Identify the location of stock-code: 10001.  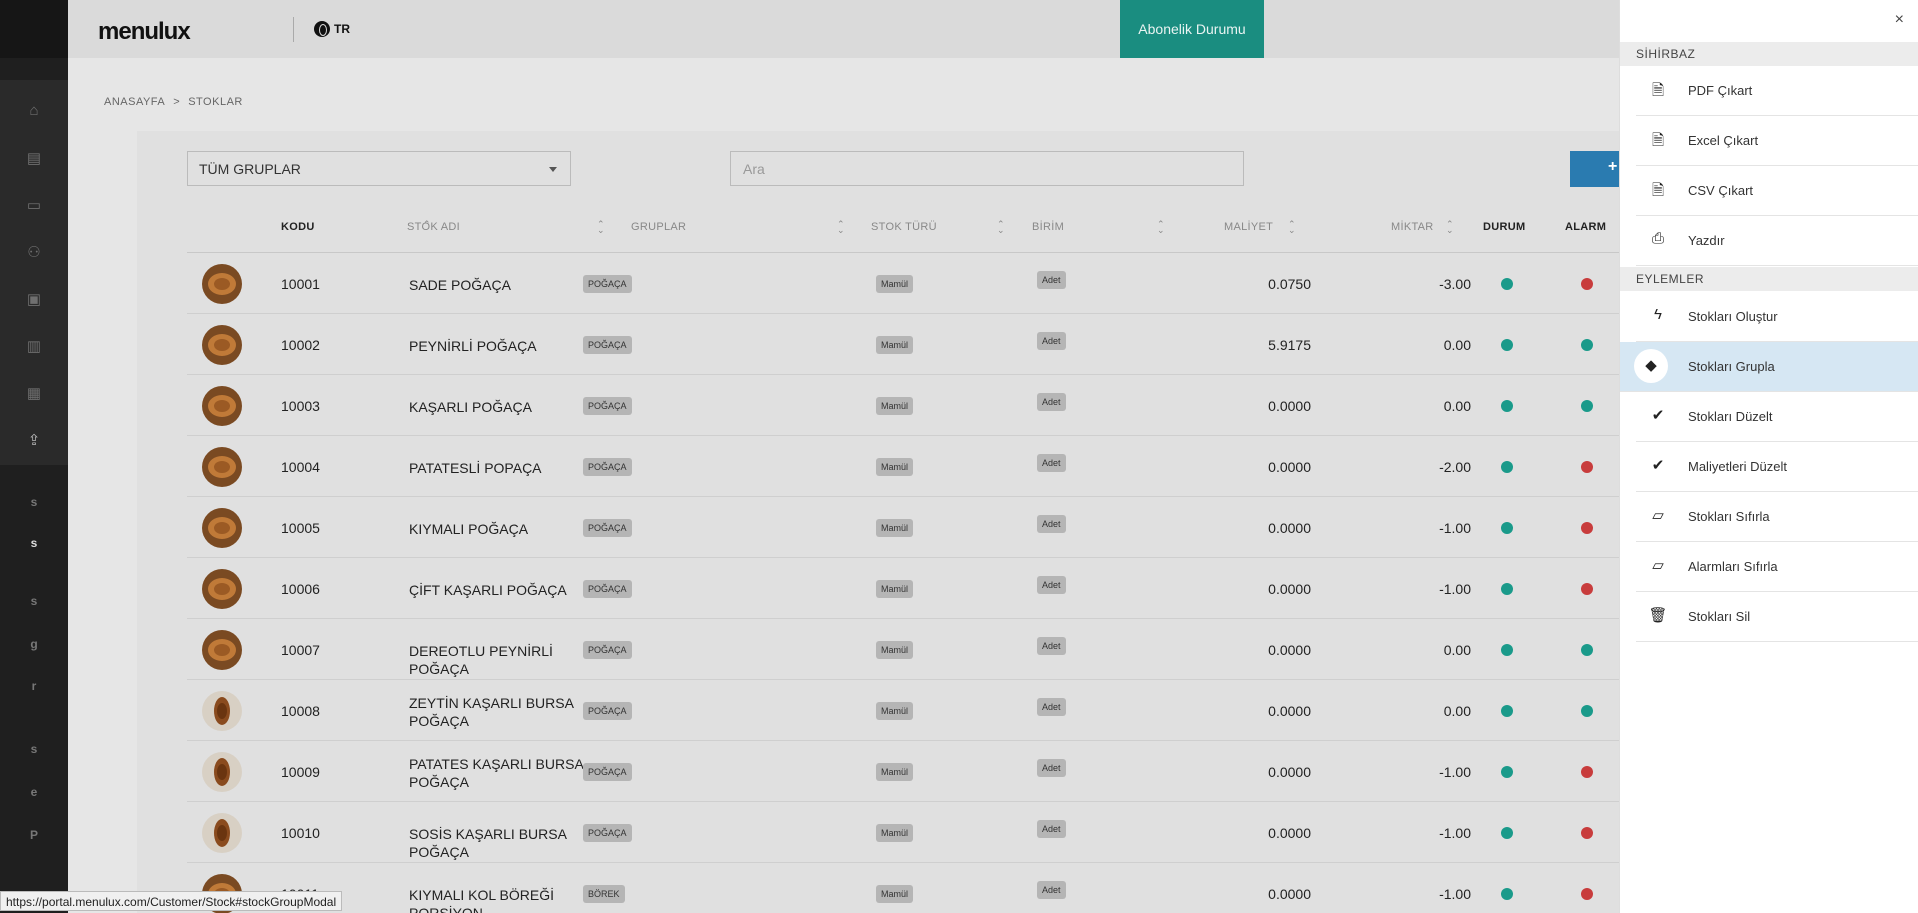
(300, 284).